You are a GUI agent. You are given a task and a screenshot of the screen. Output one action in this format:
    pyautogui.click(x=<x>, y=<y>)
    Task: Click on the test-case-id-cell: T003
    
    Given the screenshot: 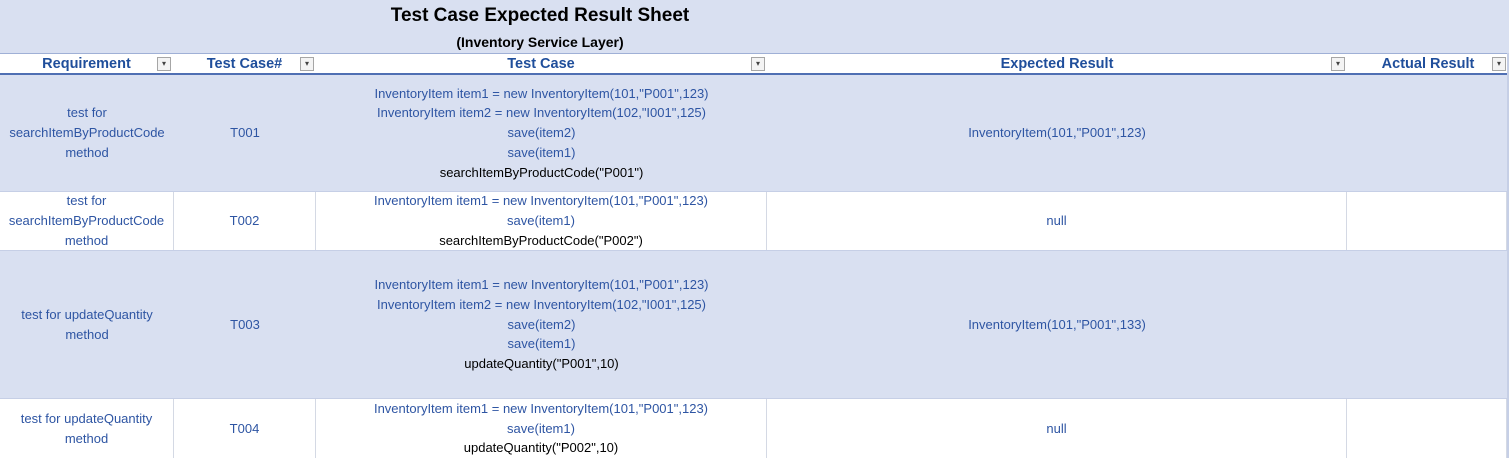 What is the action you would take?
    pyautogui.click(x=245, y=324)
    